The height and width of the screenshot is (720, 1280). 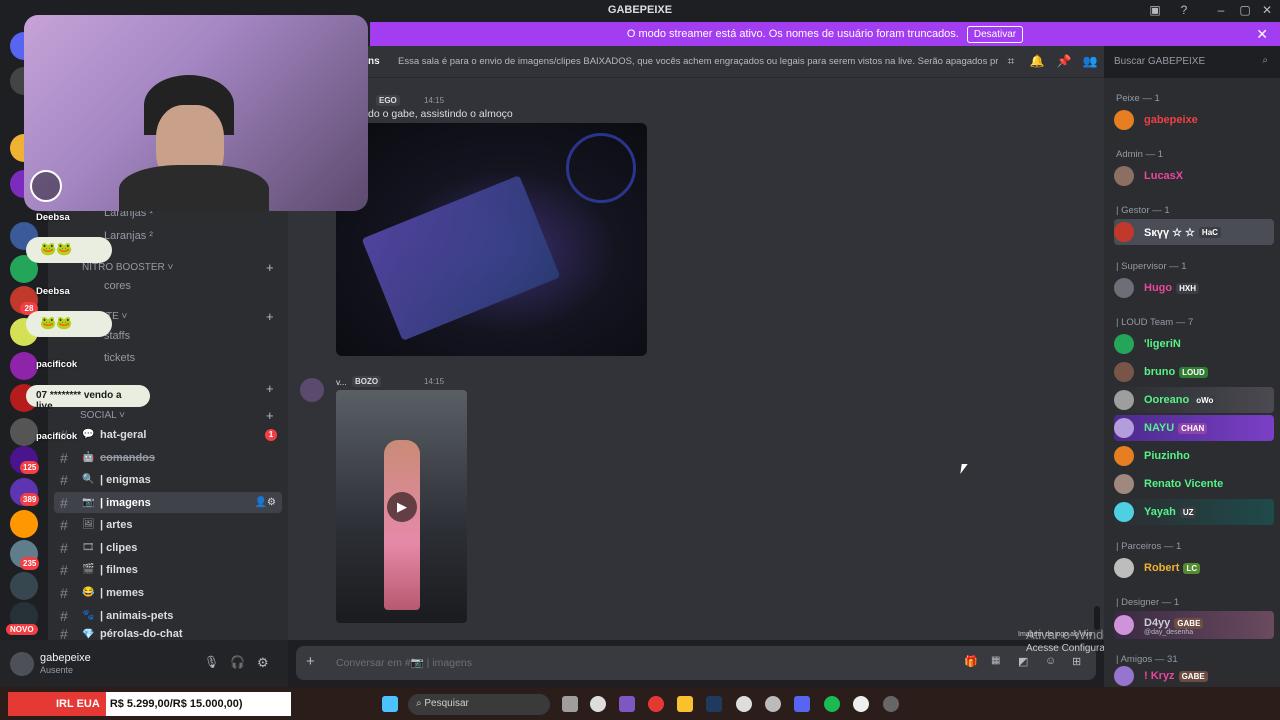 What do you see at coordinates (1267, 11) in the screenshot?
I see `close-window-button: ✕` at bounding box center [1267, 11].